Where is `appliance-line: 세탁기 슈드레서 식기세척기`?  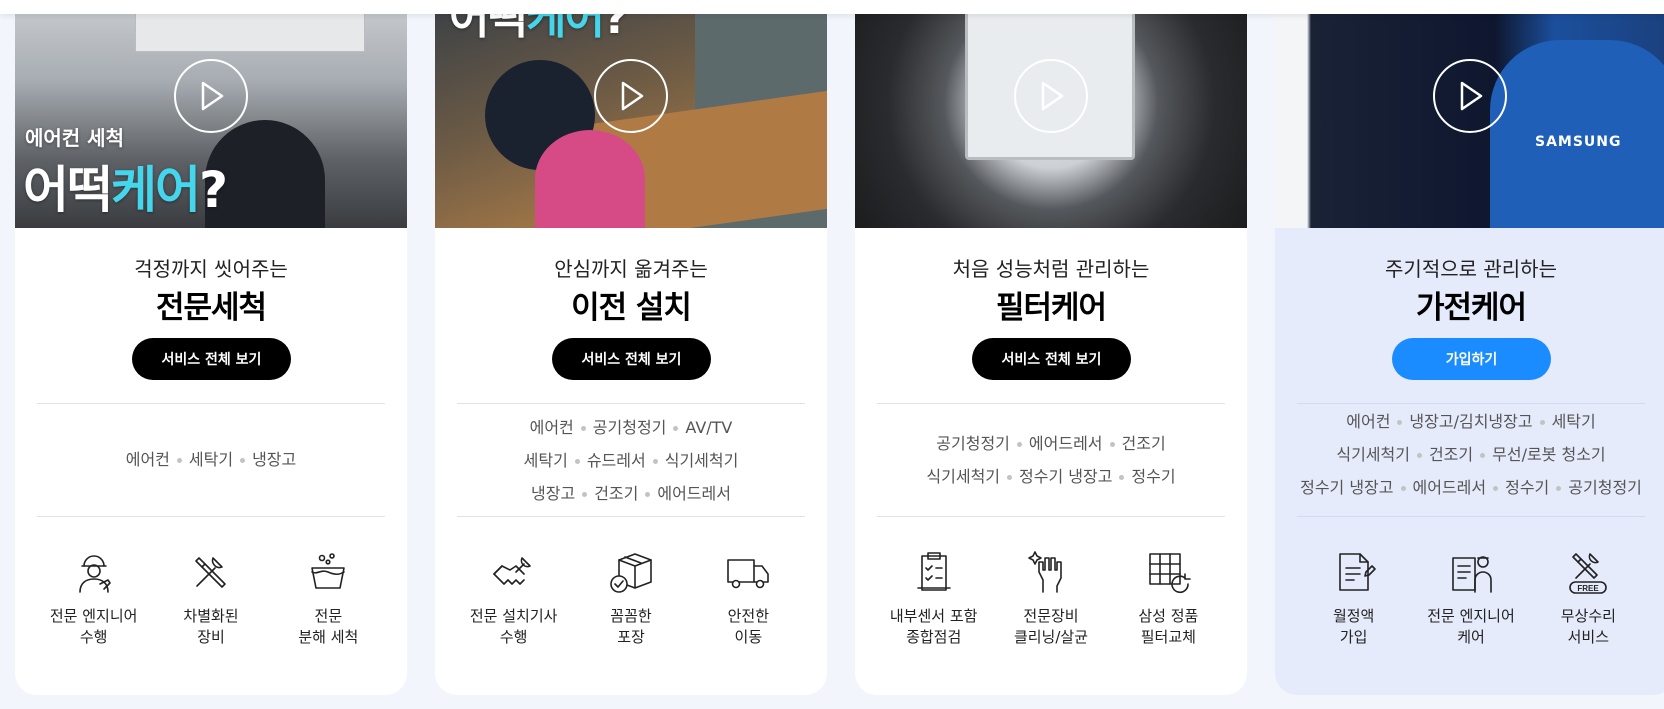
appliance-line: 세탁기 슈드레서 식기세척기 is located at coordinates (631, 460).